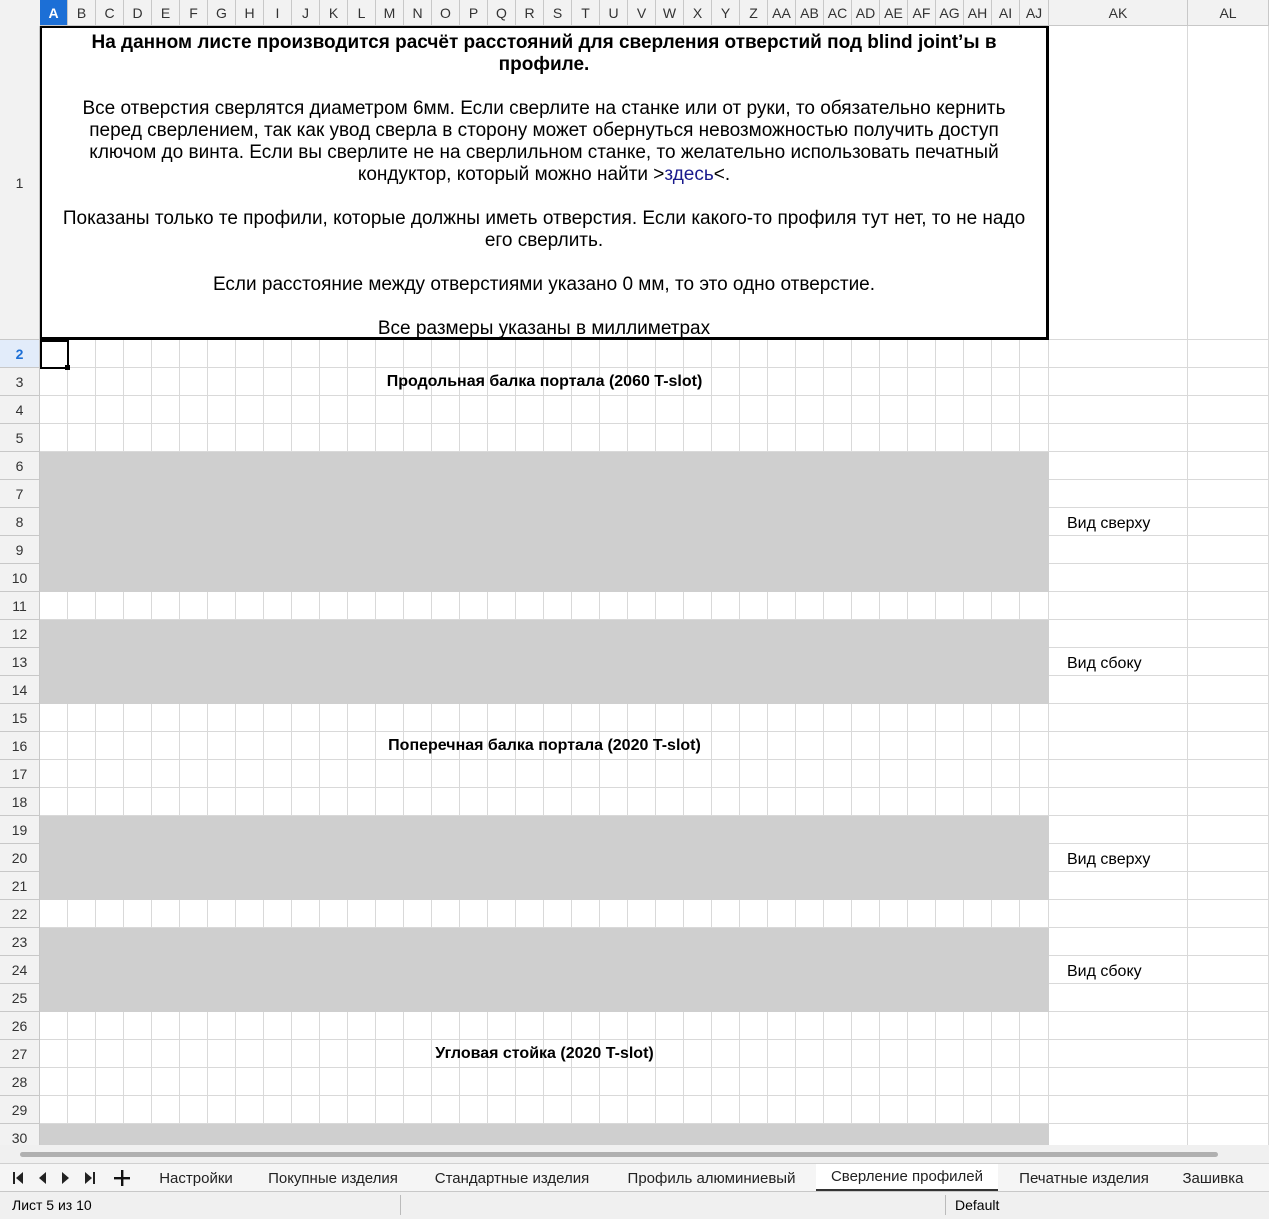  What do you see at coordinates (1034, 13) in the screenshot?
I see `column-header-aj: AJ` at bounding box center [1034, 13].